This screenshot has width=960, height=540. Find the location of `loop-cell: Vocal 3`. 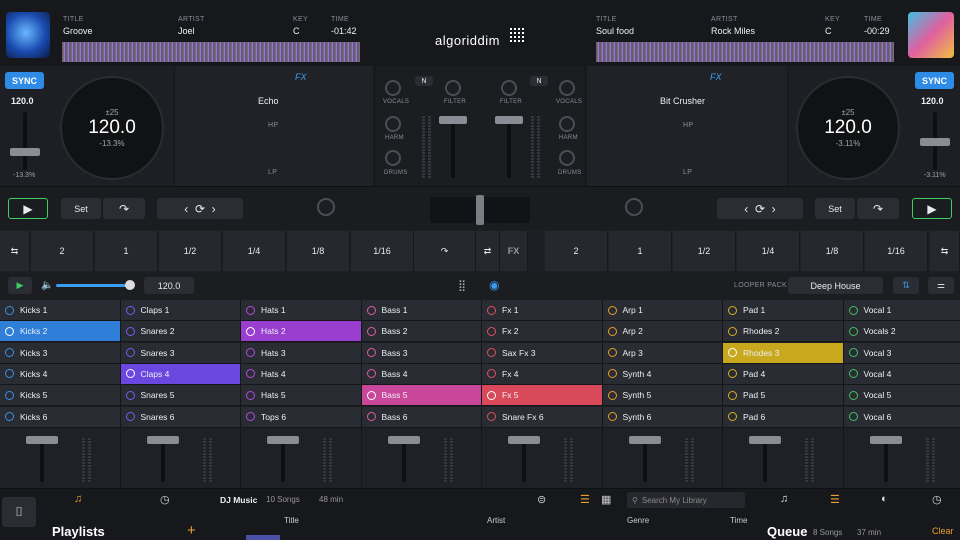

loop-cell: Vocal 3 is located at coordinates (901, 353).